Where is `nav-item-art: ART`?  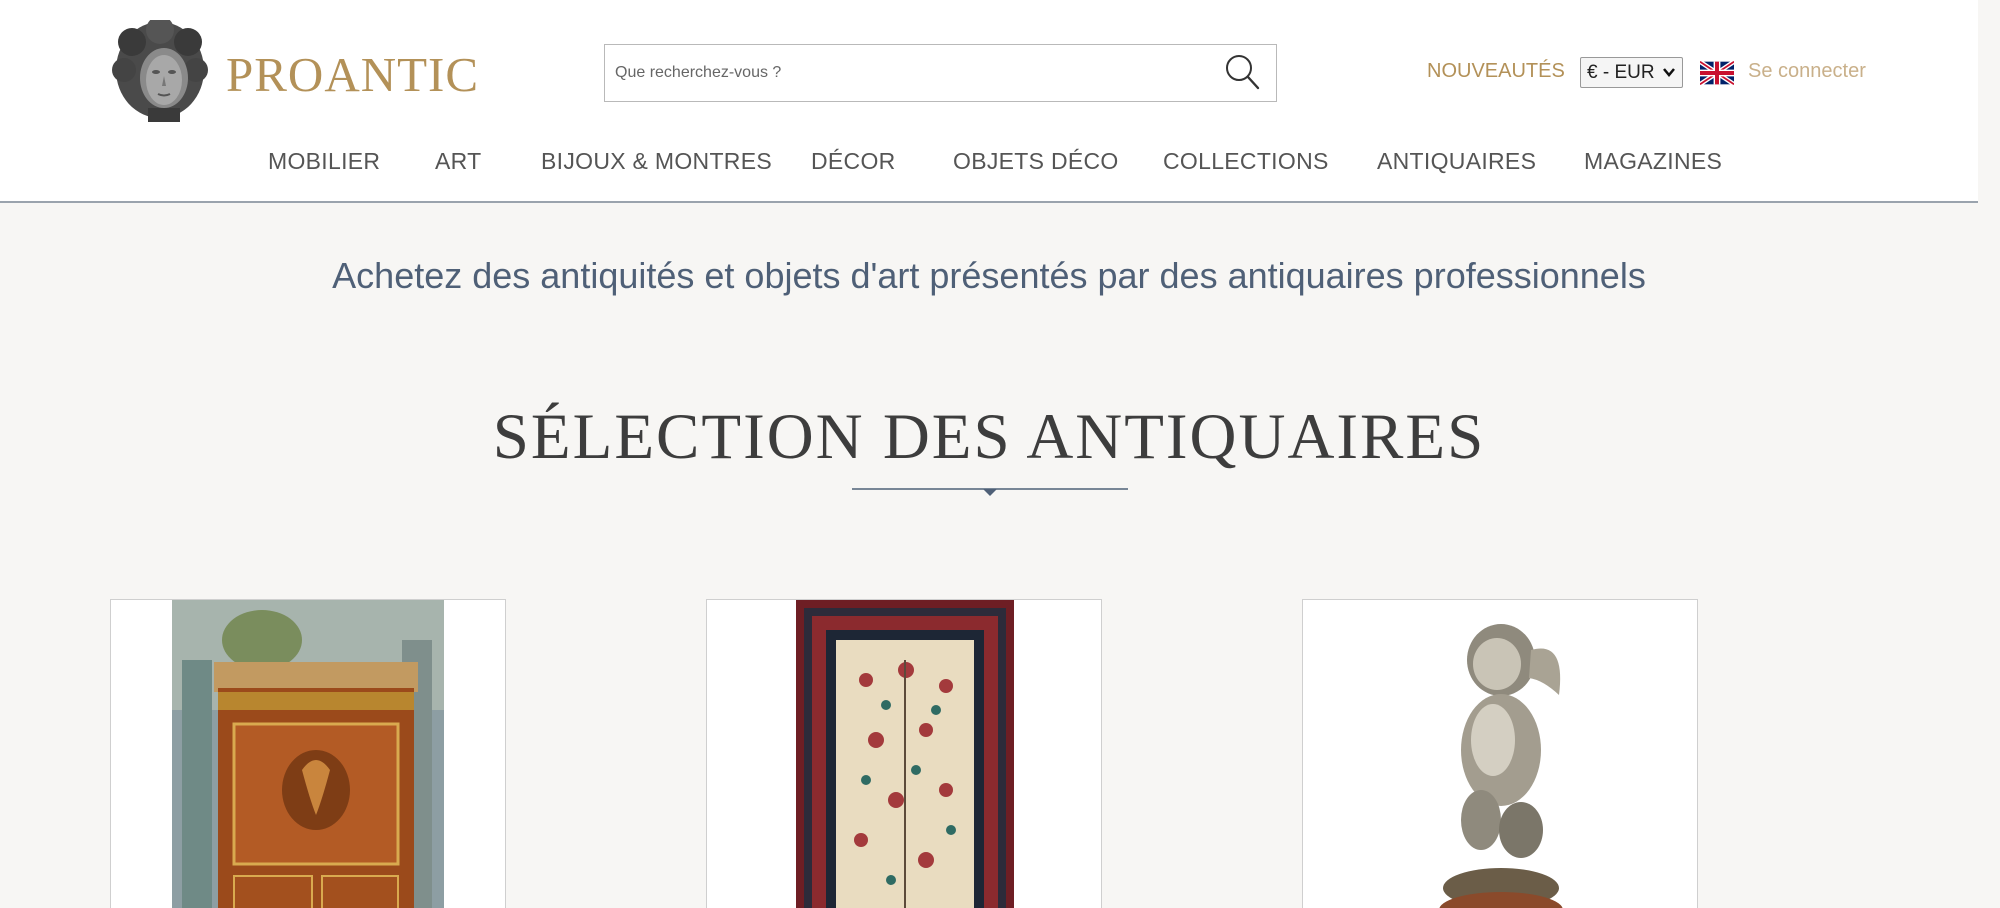
nav-item-art: ART is located at coordinates (458, 161).